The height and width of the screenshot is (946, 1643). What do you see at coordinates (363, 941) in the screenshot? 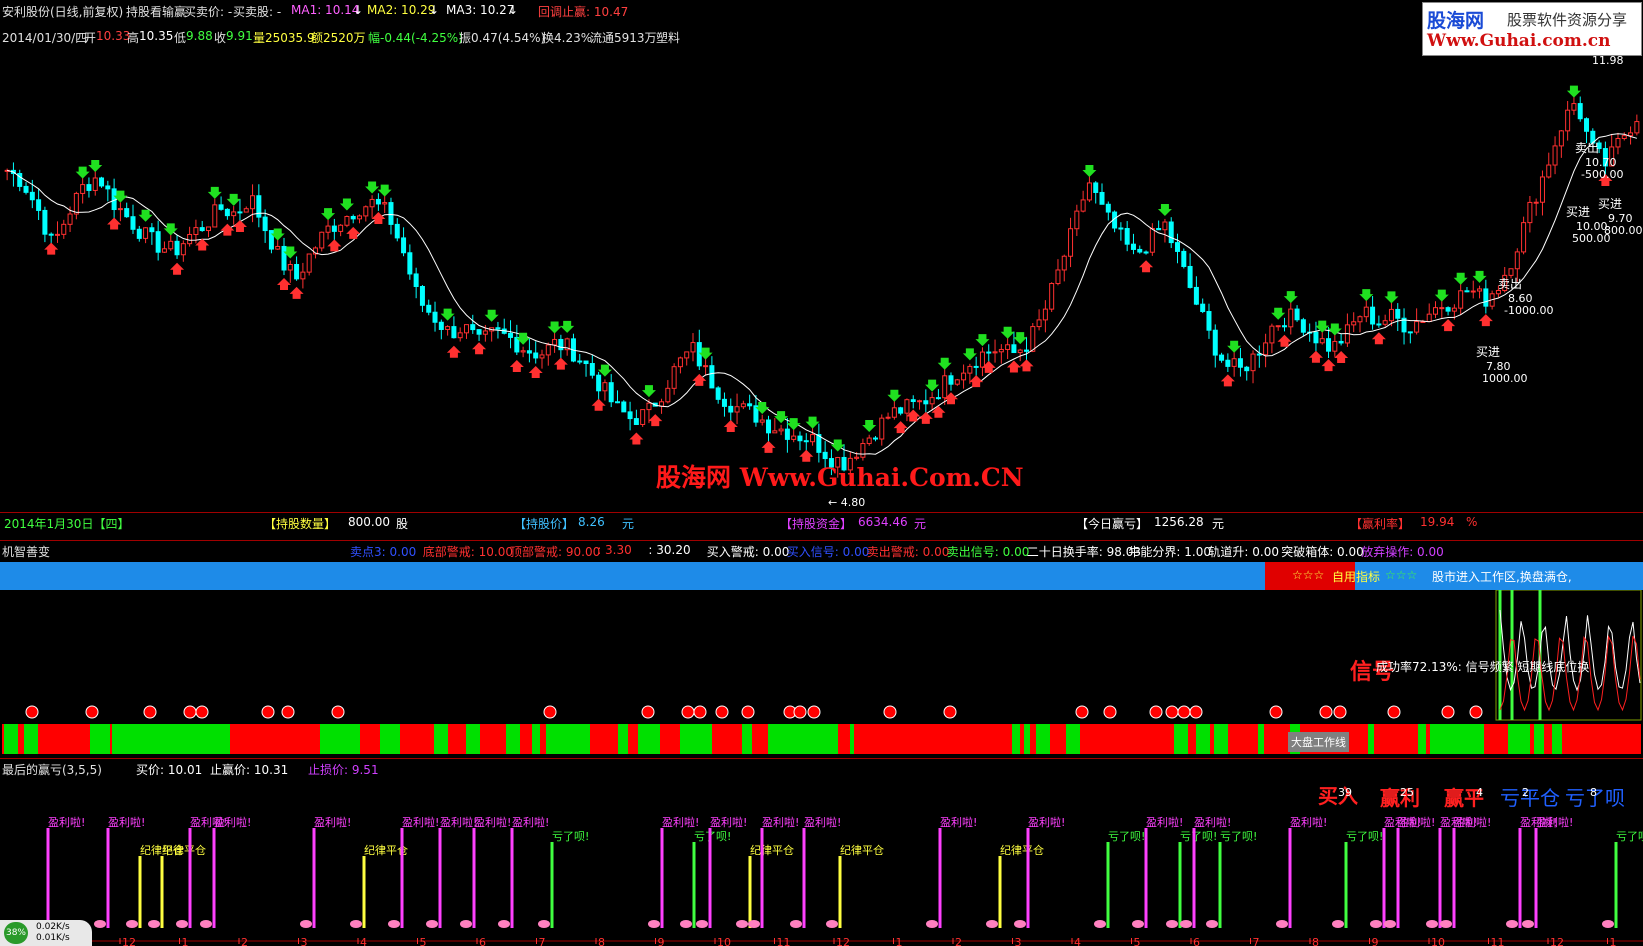
I see `axis-month-label: 4` at bounding box center [363, 941].